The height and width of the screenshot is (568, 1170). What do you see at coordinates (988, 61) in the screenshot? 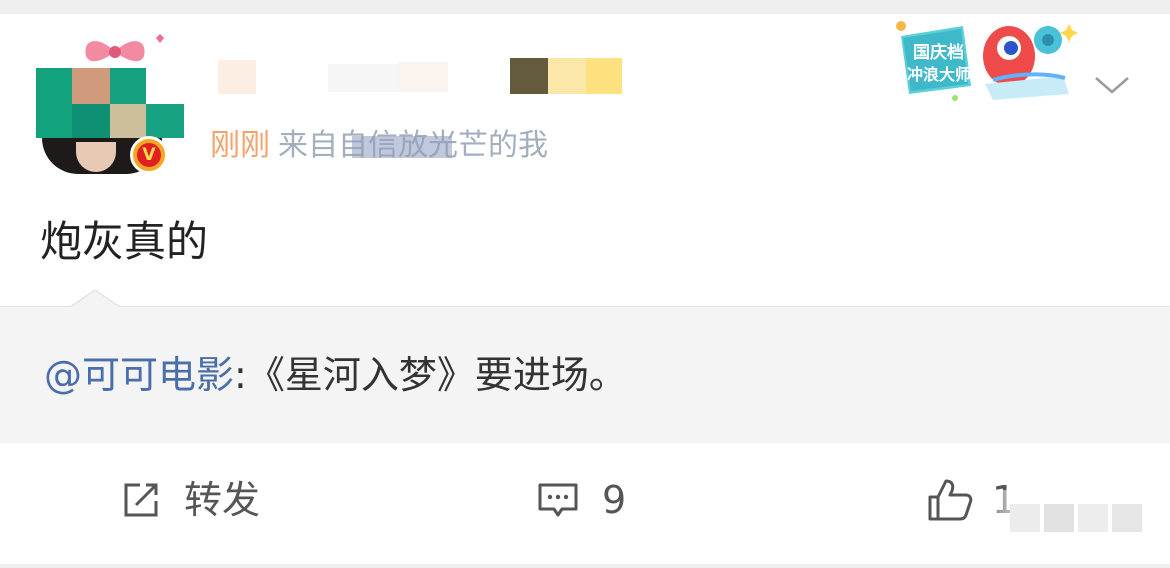
I see `holiday-badge: 国庆档 冲浪大师` at bounding box center [988, 61].